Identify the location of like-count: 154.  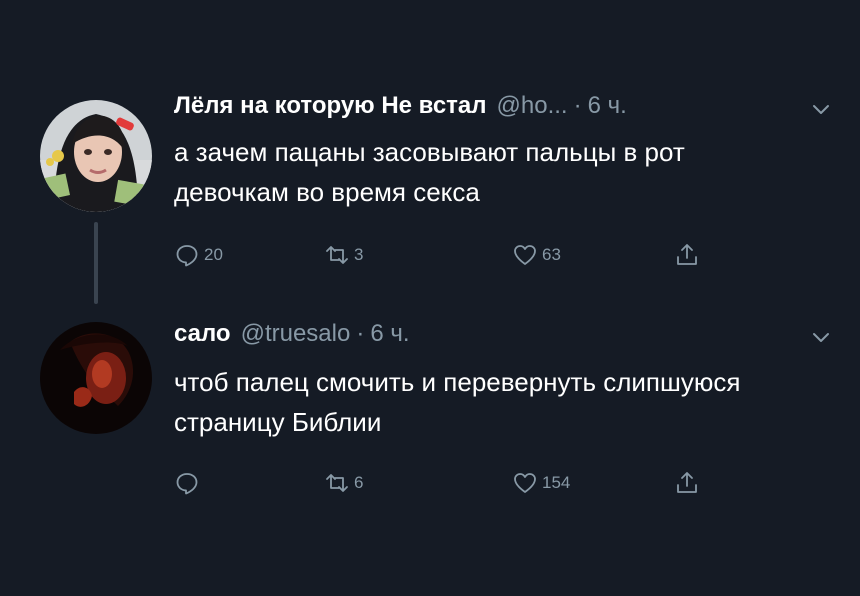
(556, 482).